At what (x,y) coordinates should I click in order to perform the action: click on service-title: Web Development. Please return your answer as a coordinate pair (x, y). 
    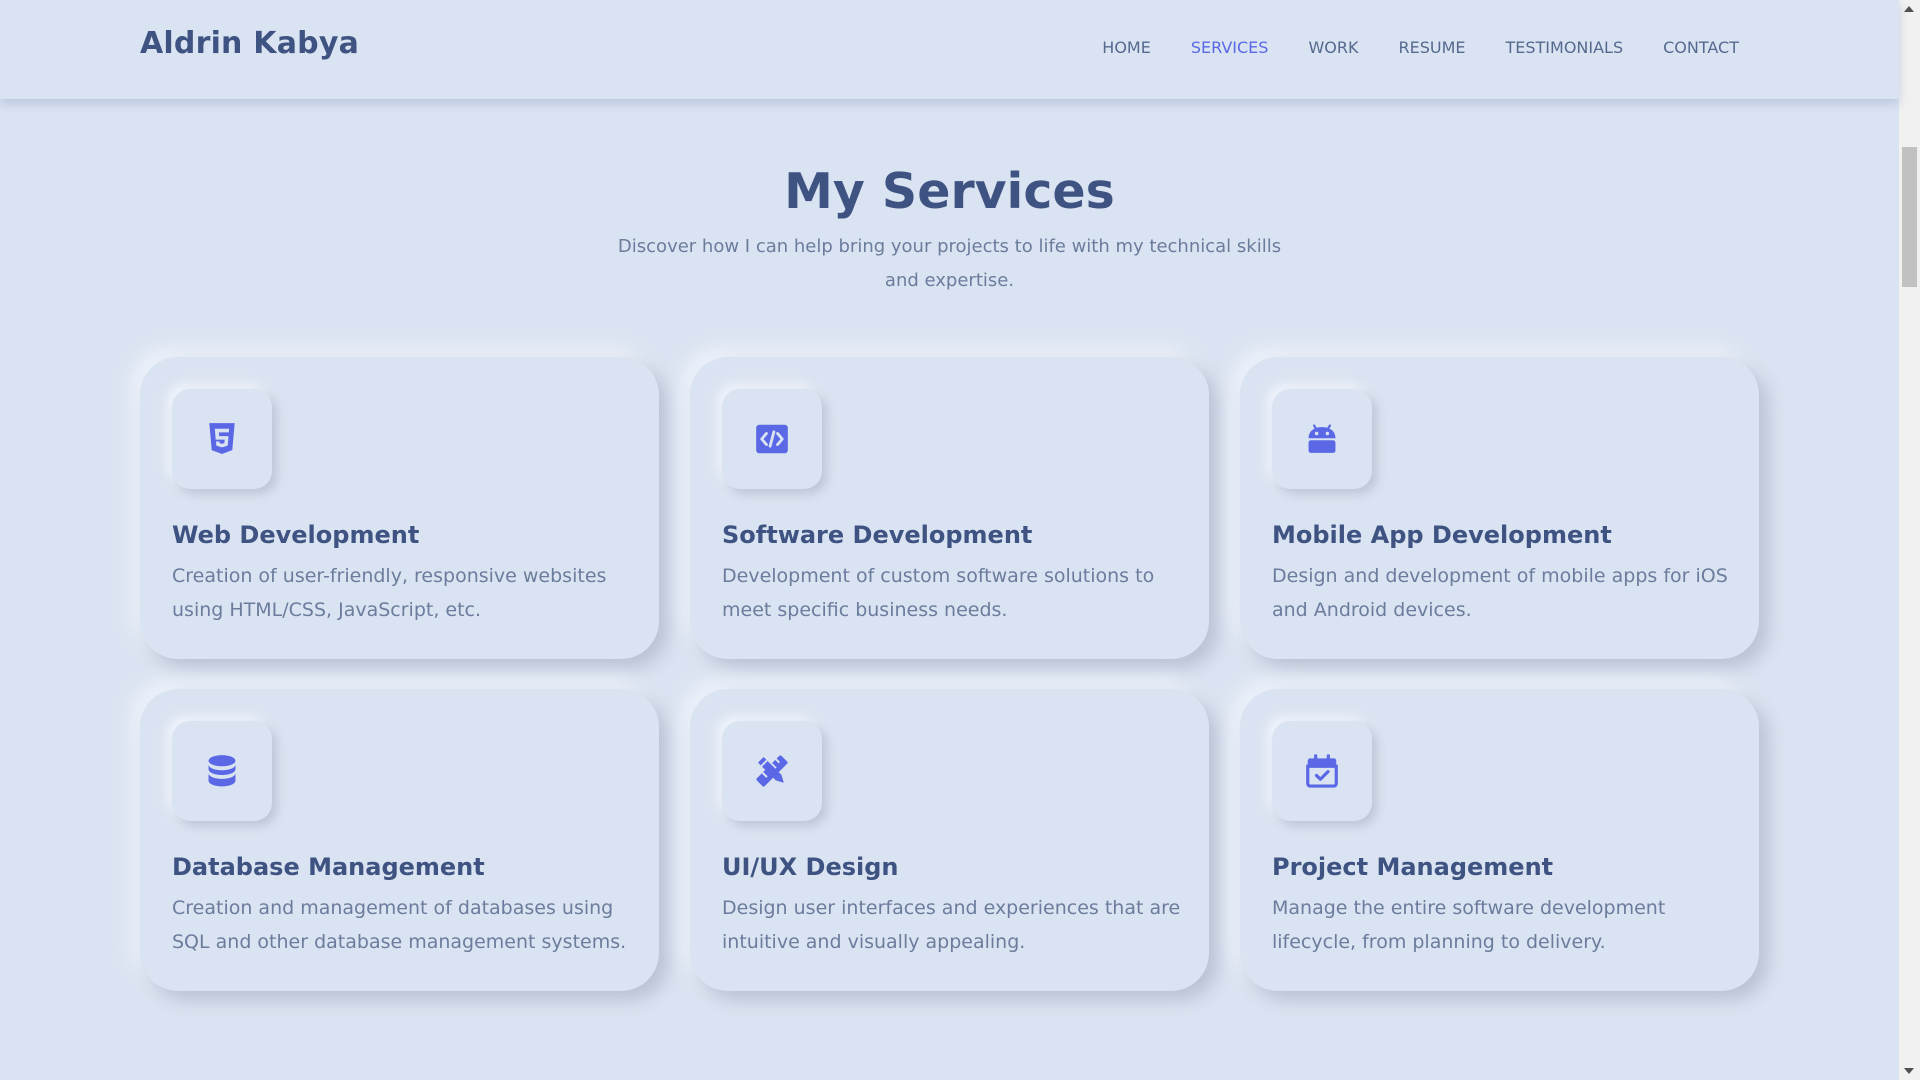
    Looking at the image, I should click on (296, 535).